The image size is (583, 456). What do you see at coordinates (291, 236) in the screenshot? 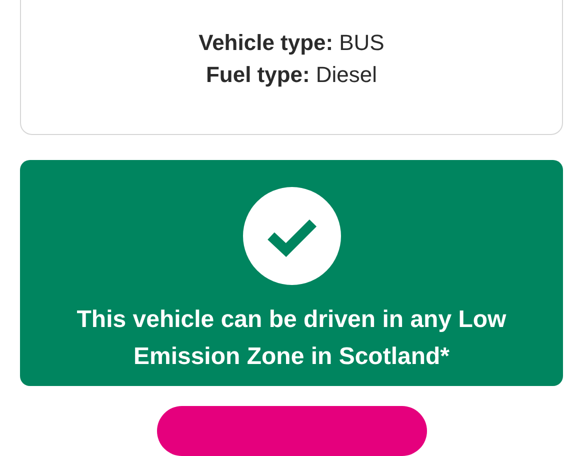
I see `check-icon` at bounding box center [291, 236].